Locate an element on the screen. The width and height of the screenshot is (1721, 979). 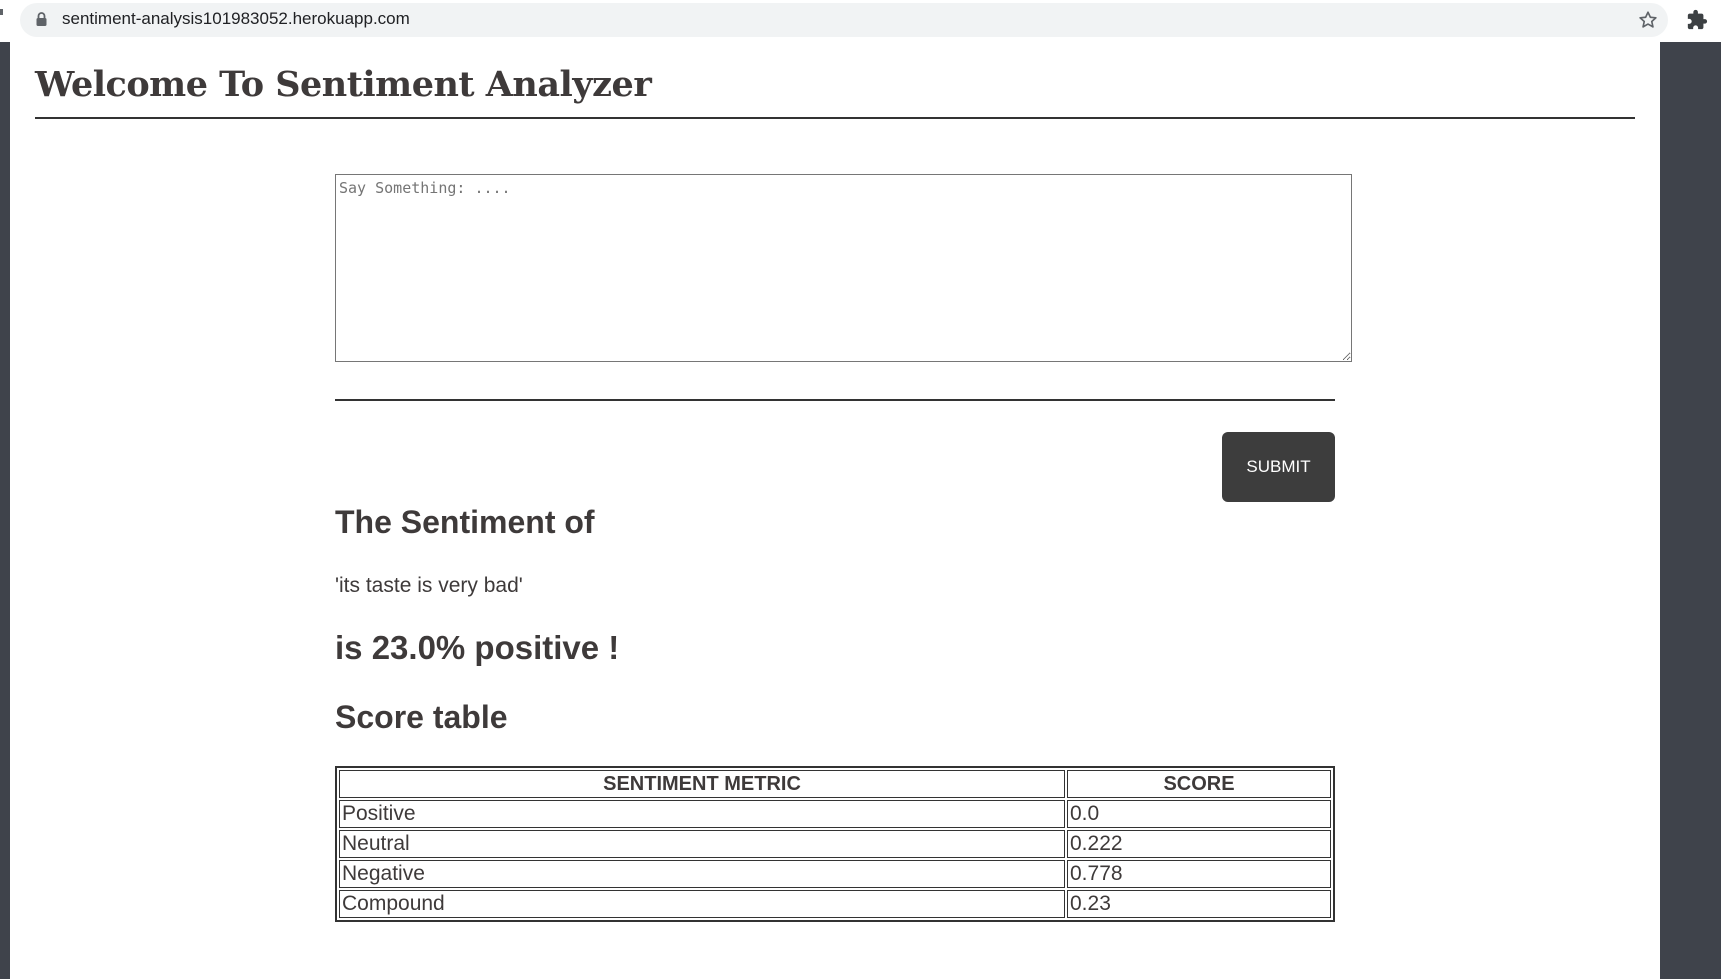
score-cell: 0.0 is located at coordinates (1199, 814).